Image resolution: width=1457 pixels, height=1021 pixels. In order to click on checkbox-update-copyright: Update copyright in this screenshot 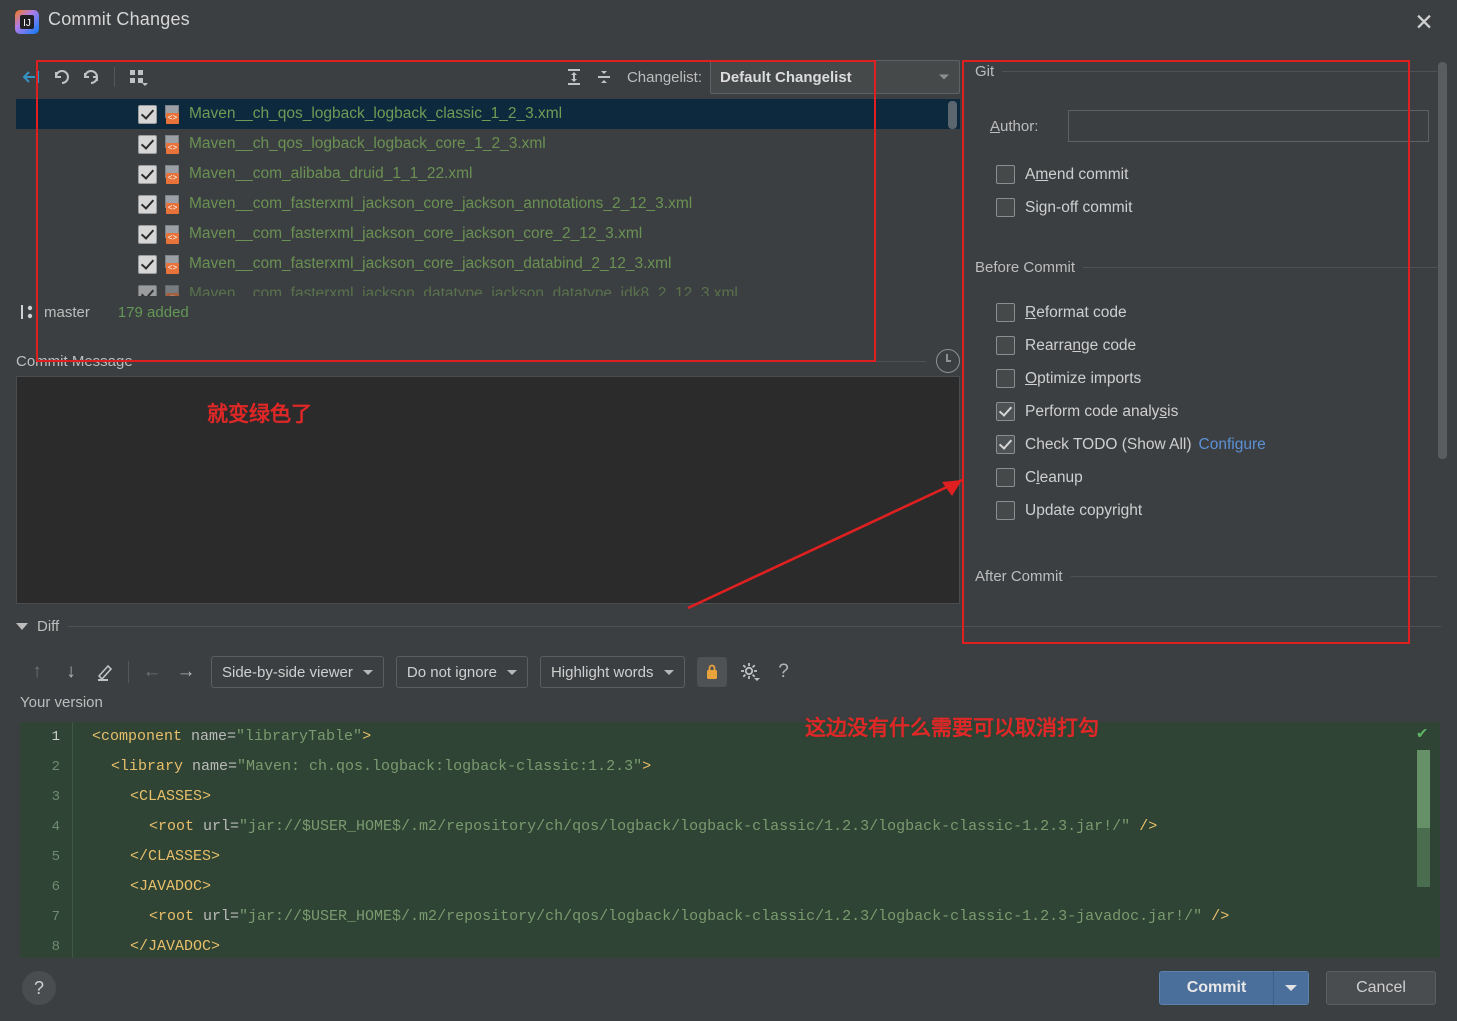, I will do `click(1206, 510)`.